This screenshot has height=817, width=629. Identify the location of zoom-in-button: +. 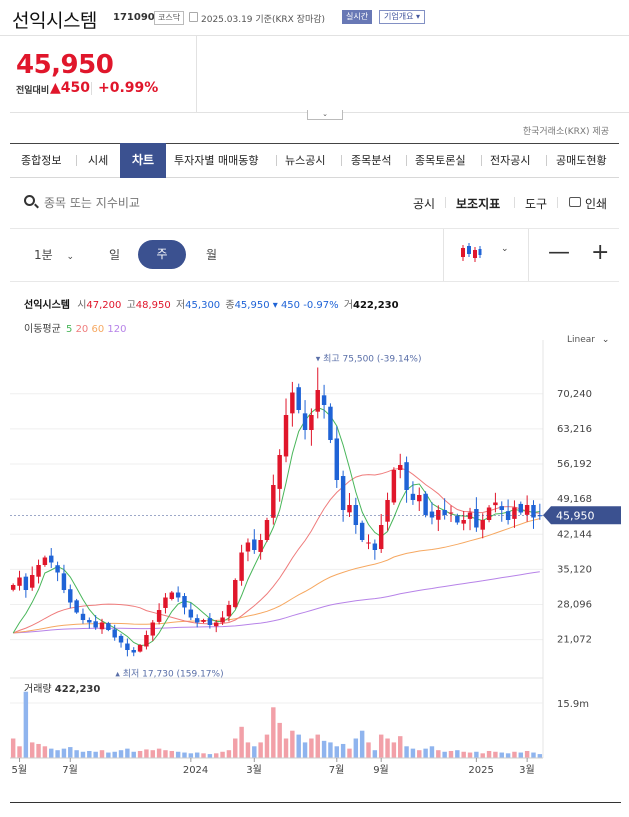
(600, 252).